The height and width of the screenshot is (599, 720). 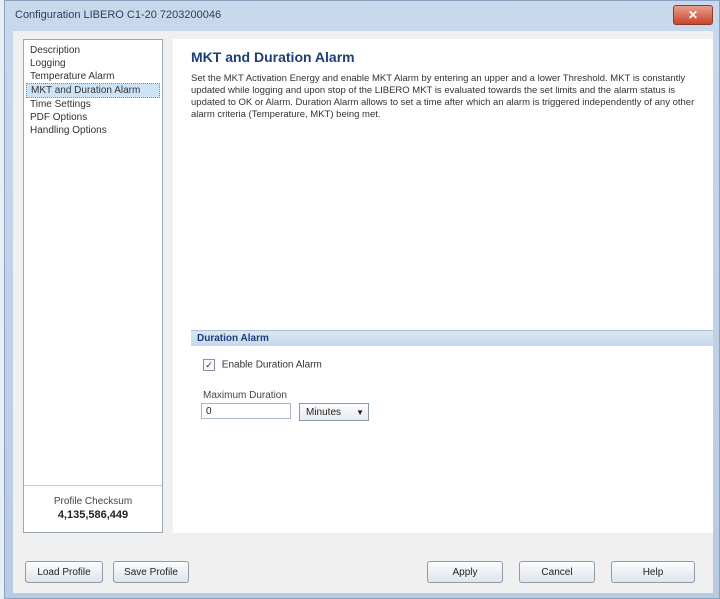 What do you see at coordinates (93, 515) in the screenshot?
I see `checksum-value: 4,135,586,449` at bounding box center [93, 515].